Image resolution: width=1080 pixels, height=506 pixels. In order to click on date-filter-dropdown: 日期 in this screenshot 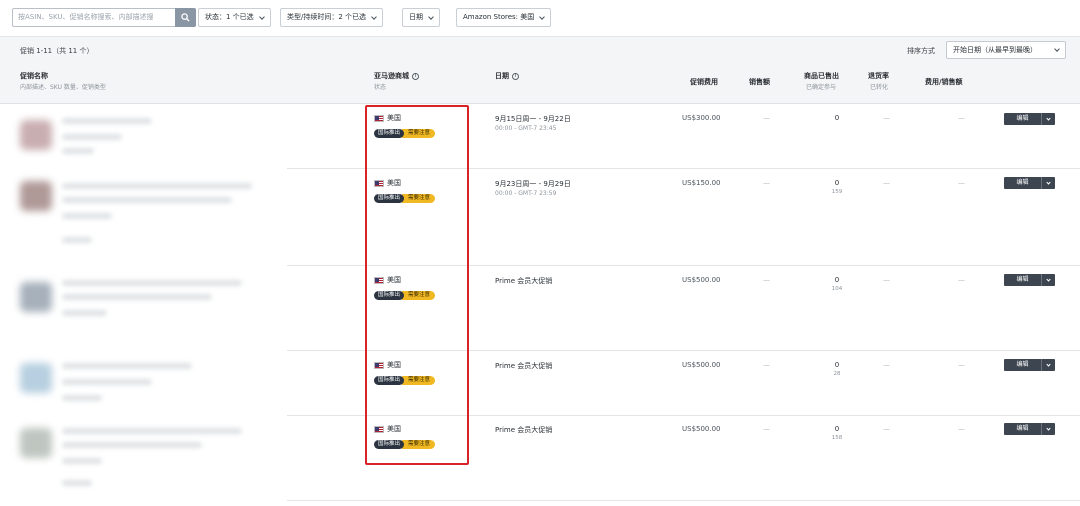, I will do `click(421, 17)`.